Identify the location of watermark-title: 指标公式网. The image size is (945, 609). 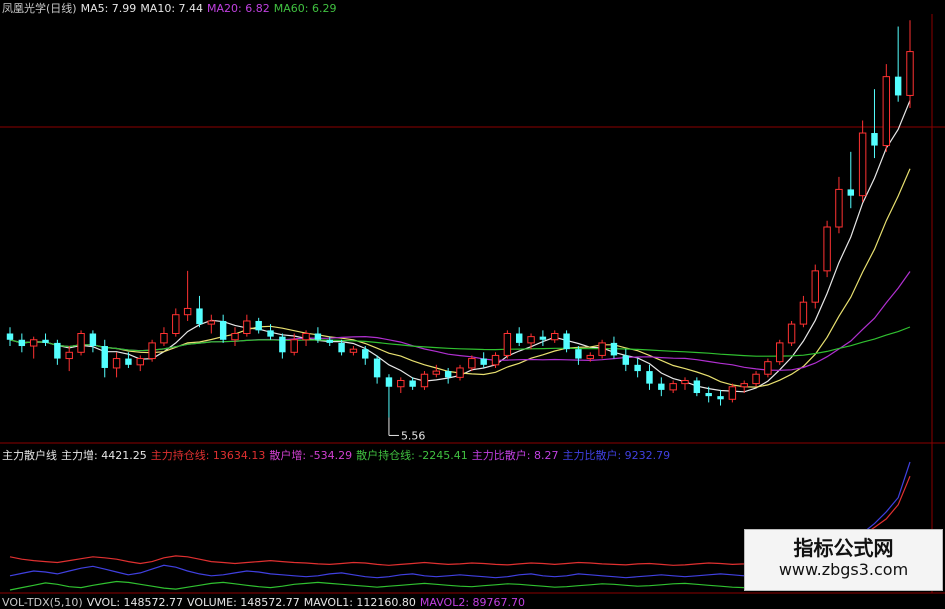
(843, 548).